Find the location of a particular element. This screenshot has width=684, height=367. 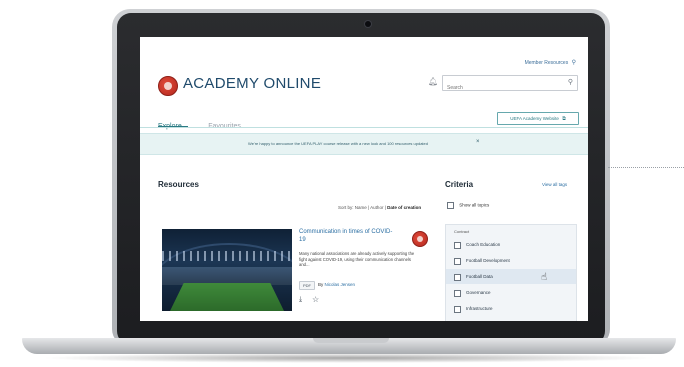

uefa-badge-icon is located at coordinates (420, 239).